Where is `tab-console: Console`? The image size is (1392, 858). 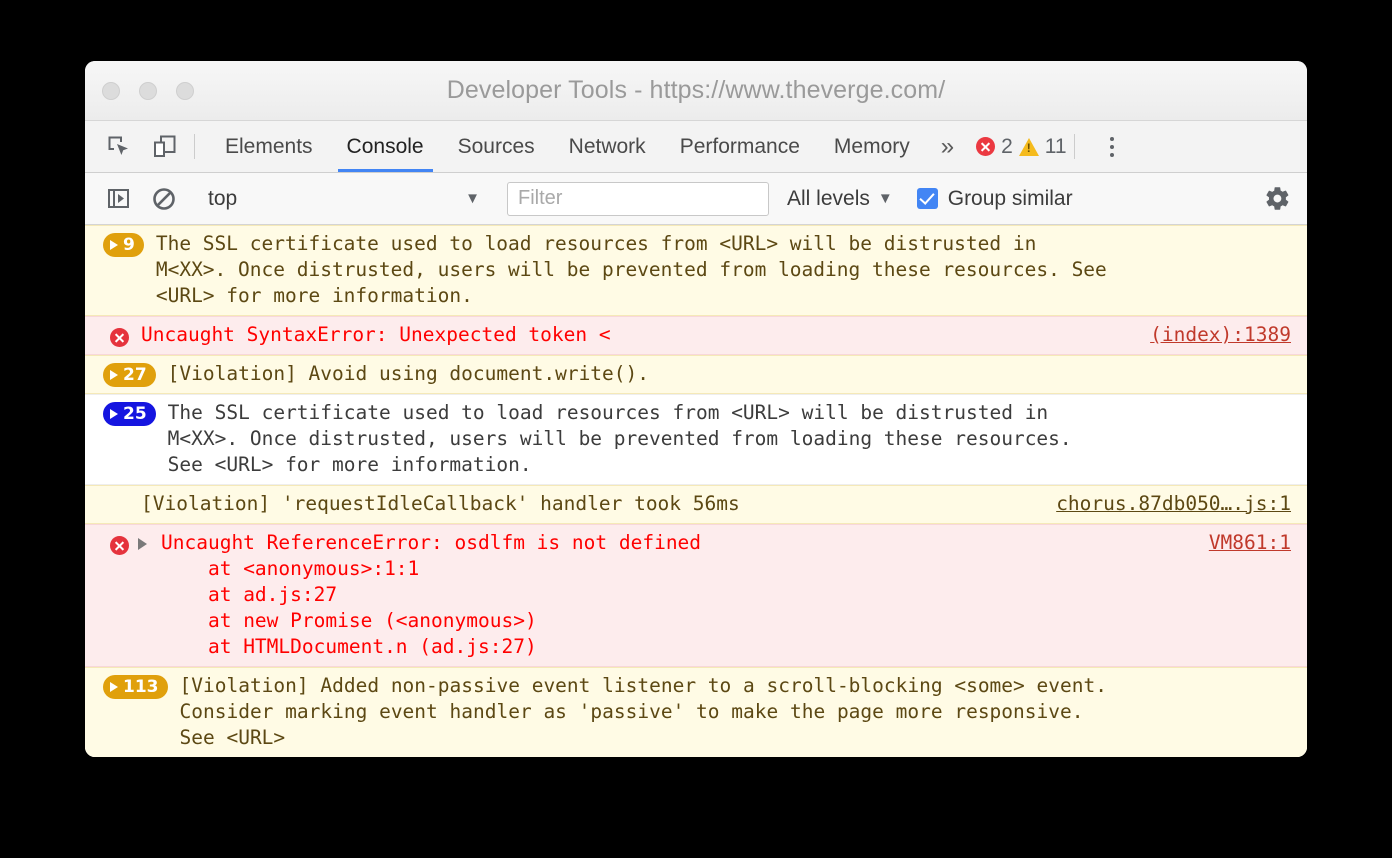
tab-console: Console is located at coordinates (385, 146).